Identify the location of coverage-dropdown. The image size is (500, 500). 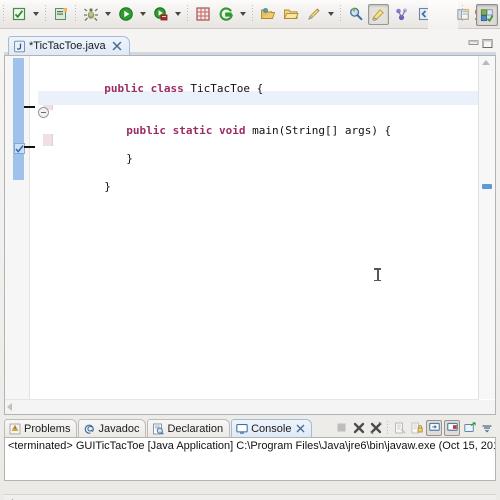
(242, 14).